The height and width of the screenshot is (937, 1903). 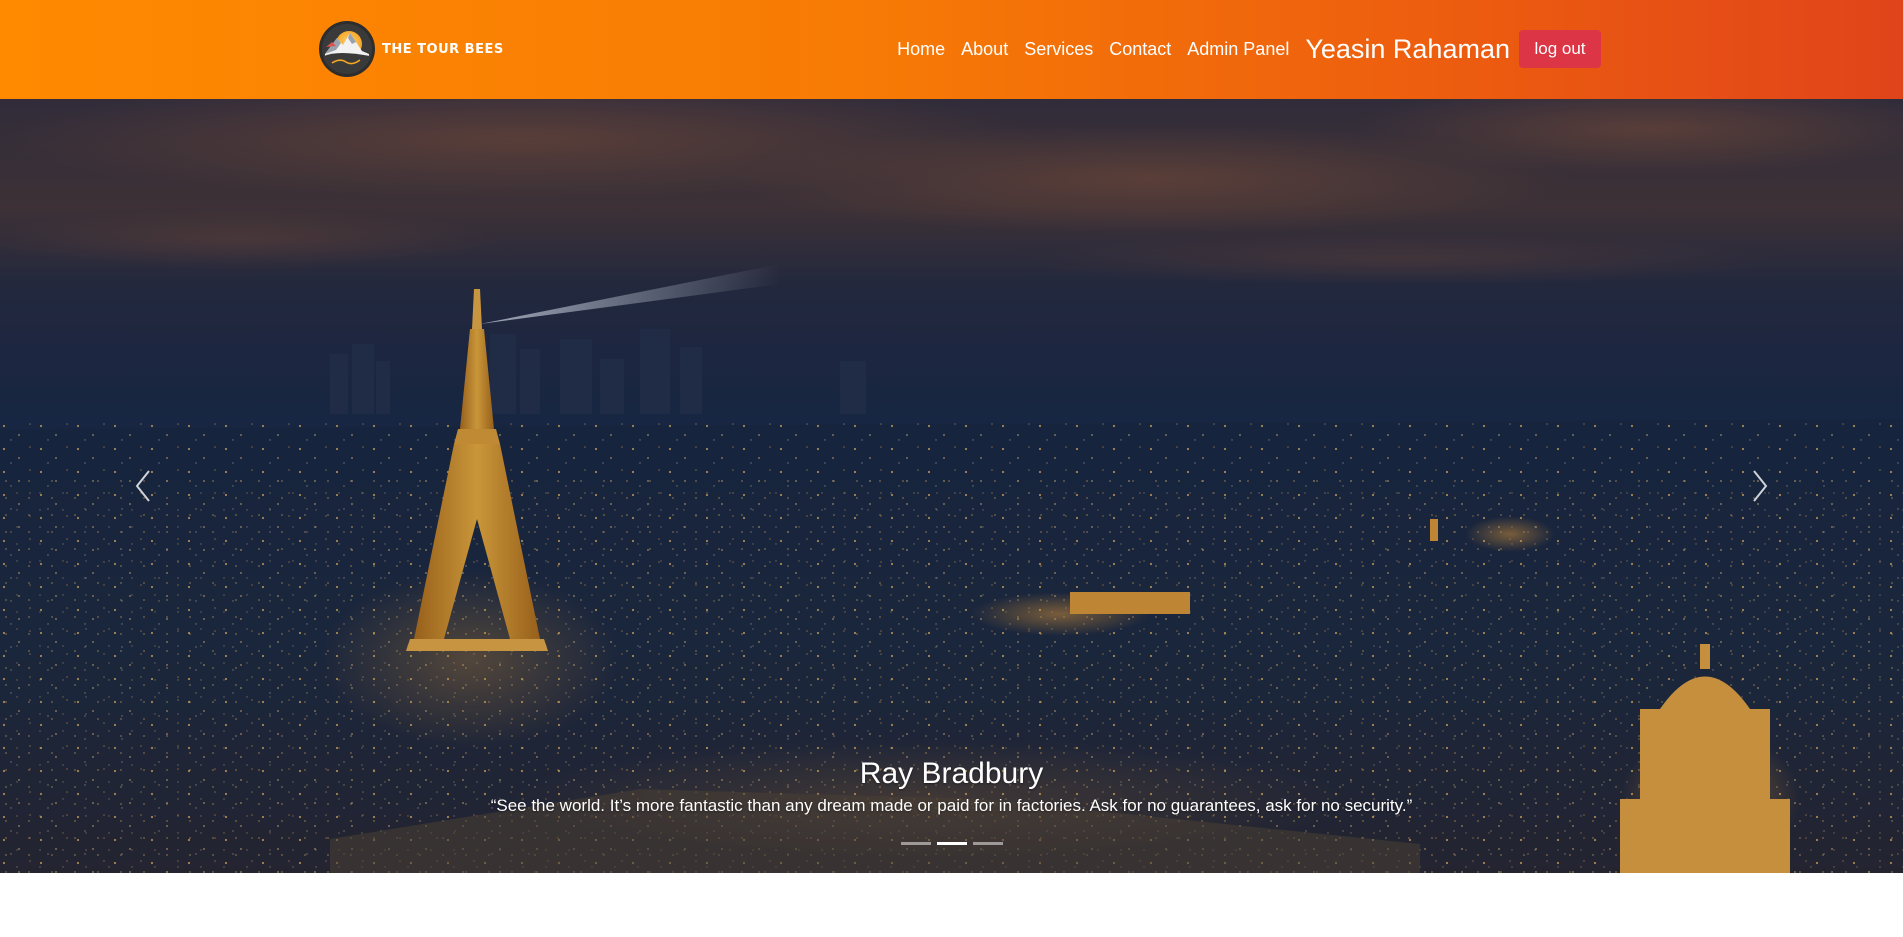 What do you see at coordinates (1560, 49) in the screenshot?
I see `logout-button: log out` at bounding box center [1560, 49].